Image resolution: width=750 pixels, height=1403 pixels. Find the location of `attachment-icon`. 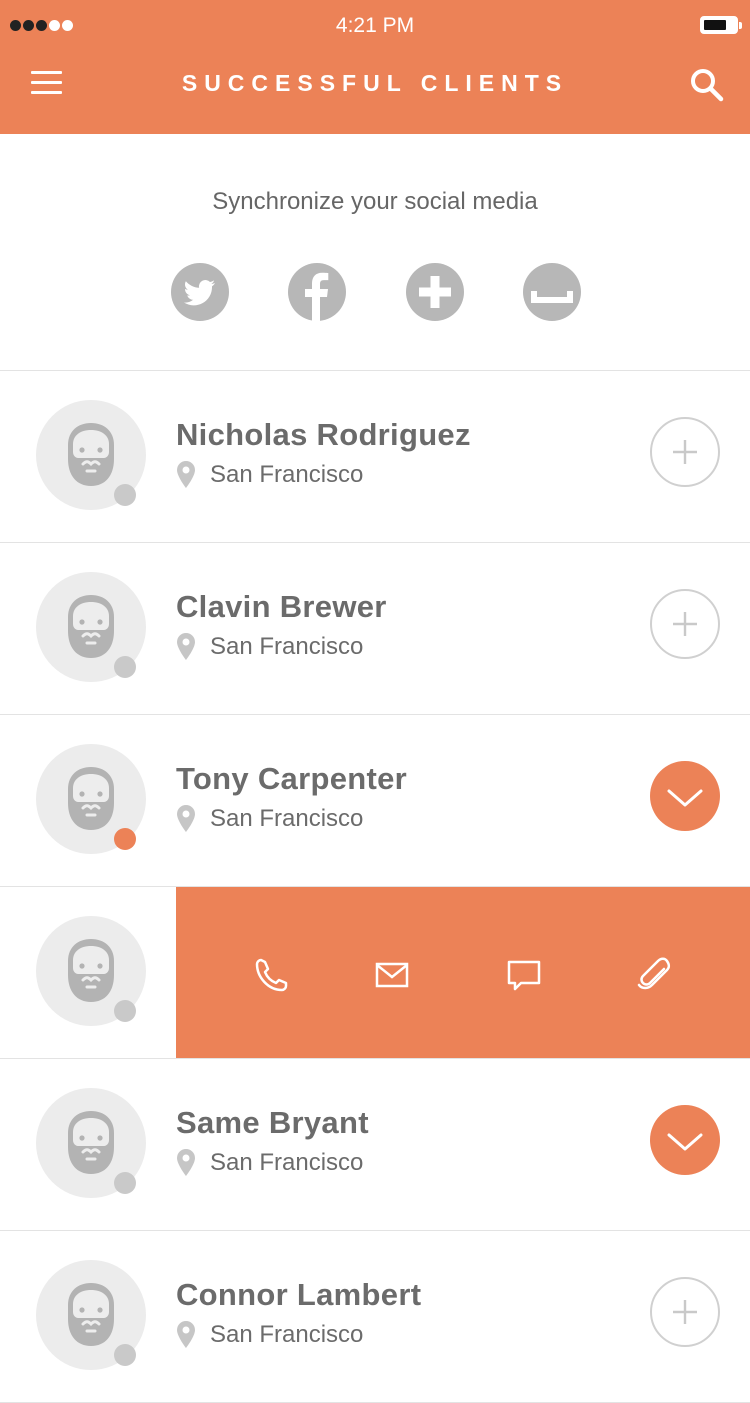

attachment-icon is located at coordinates (654, 975).